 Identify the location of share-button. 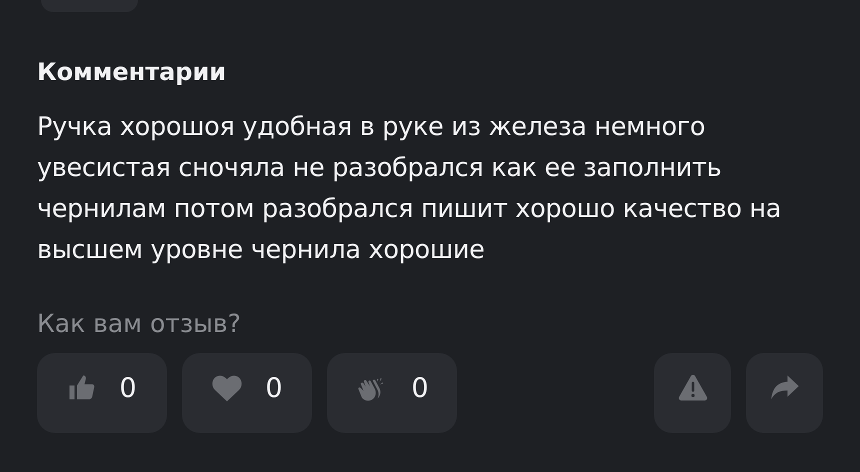
(784, 393).